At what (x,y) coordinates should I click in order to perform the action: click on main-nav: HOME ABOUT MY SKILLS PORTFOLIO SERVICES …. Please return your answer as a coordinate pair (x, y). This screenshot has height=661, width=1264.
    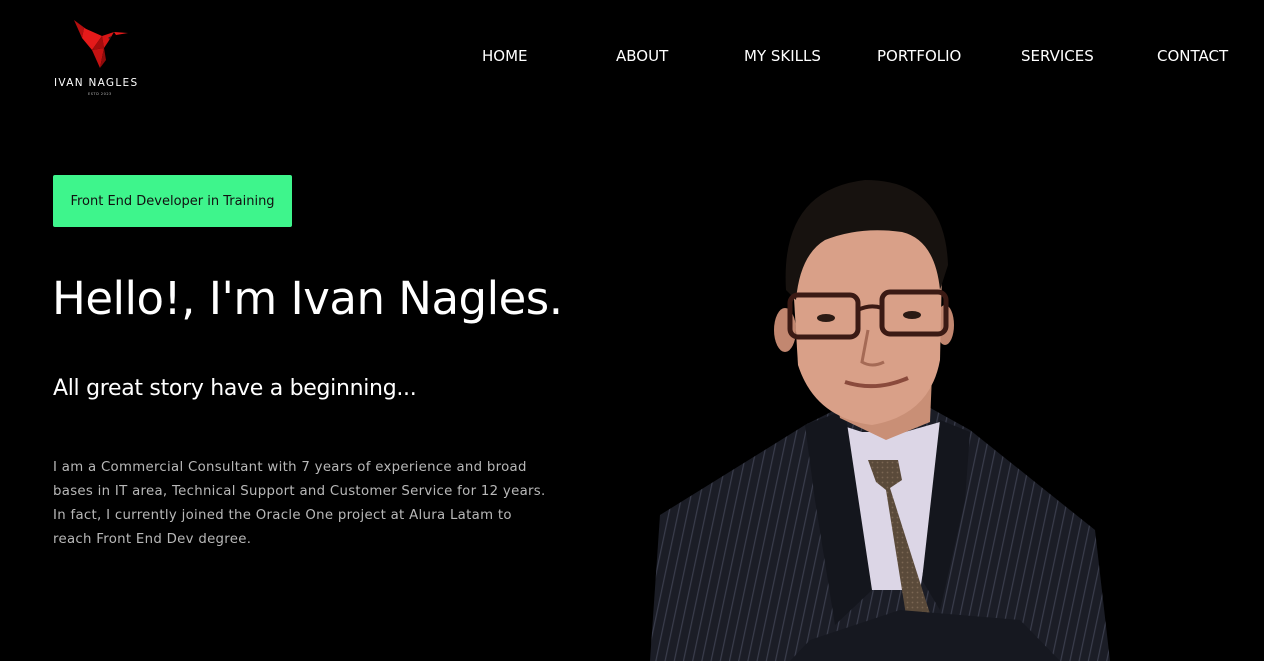
    Looking at the image, I should click on (632, 59).